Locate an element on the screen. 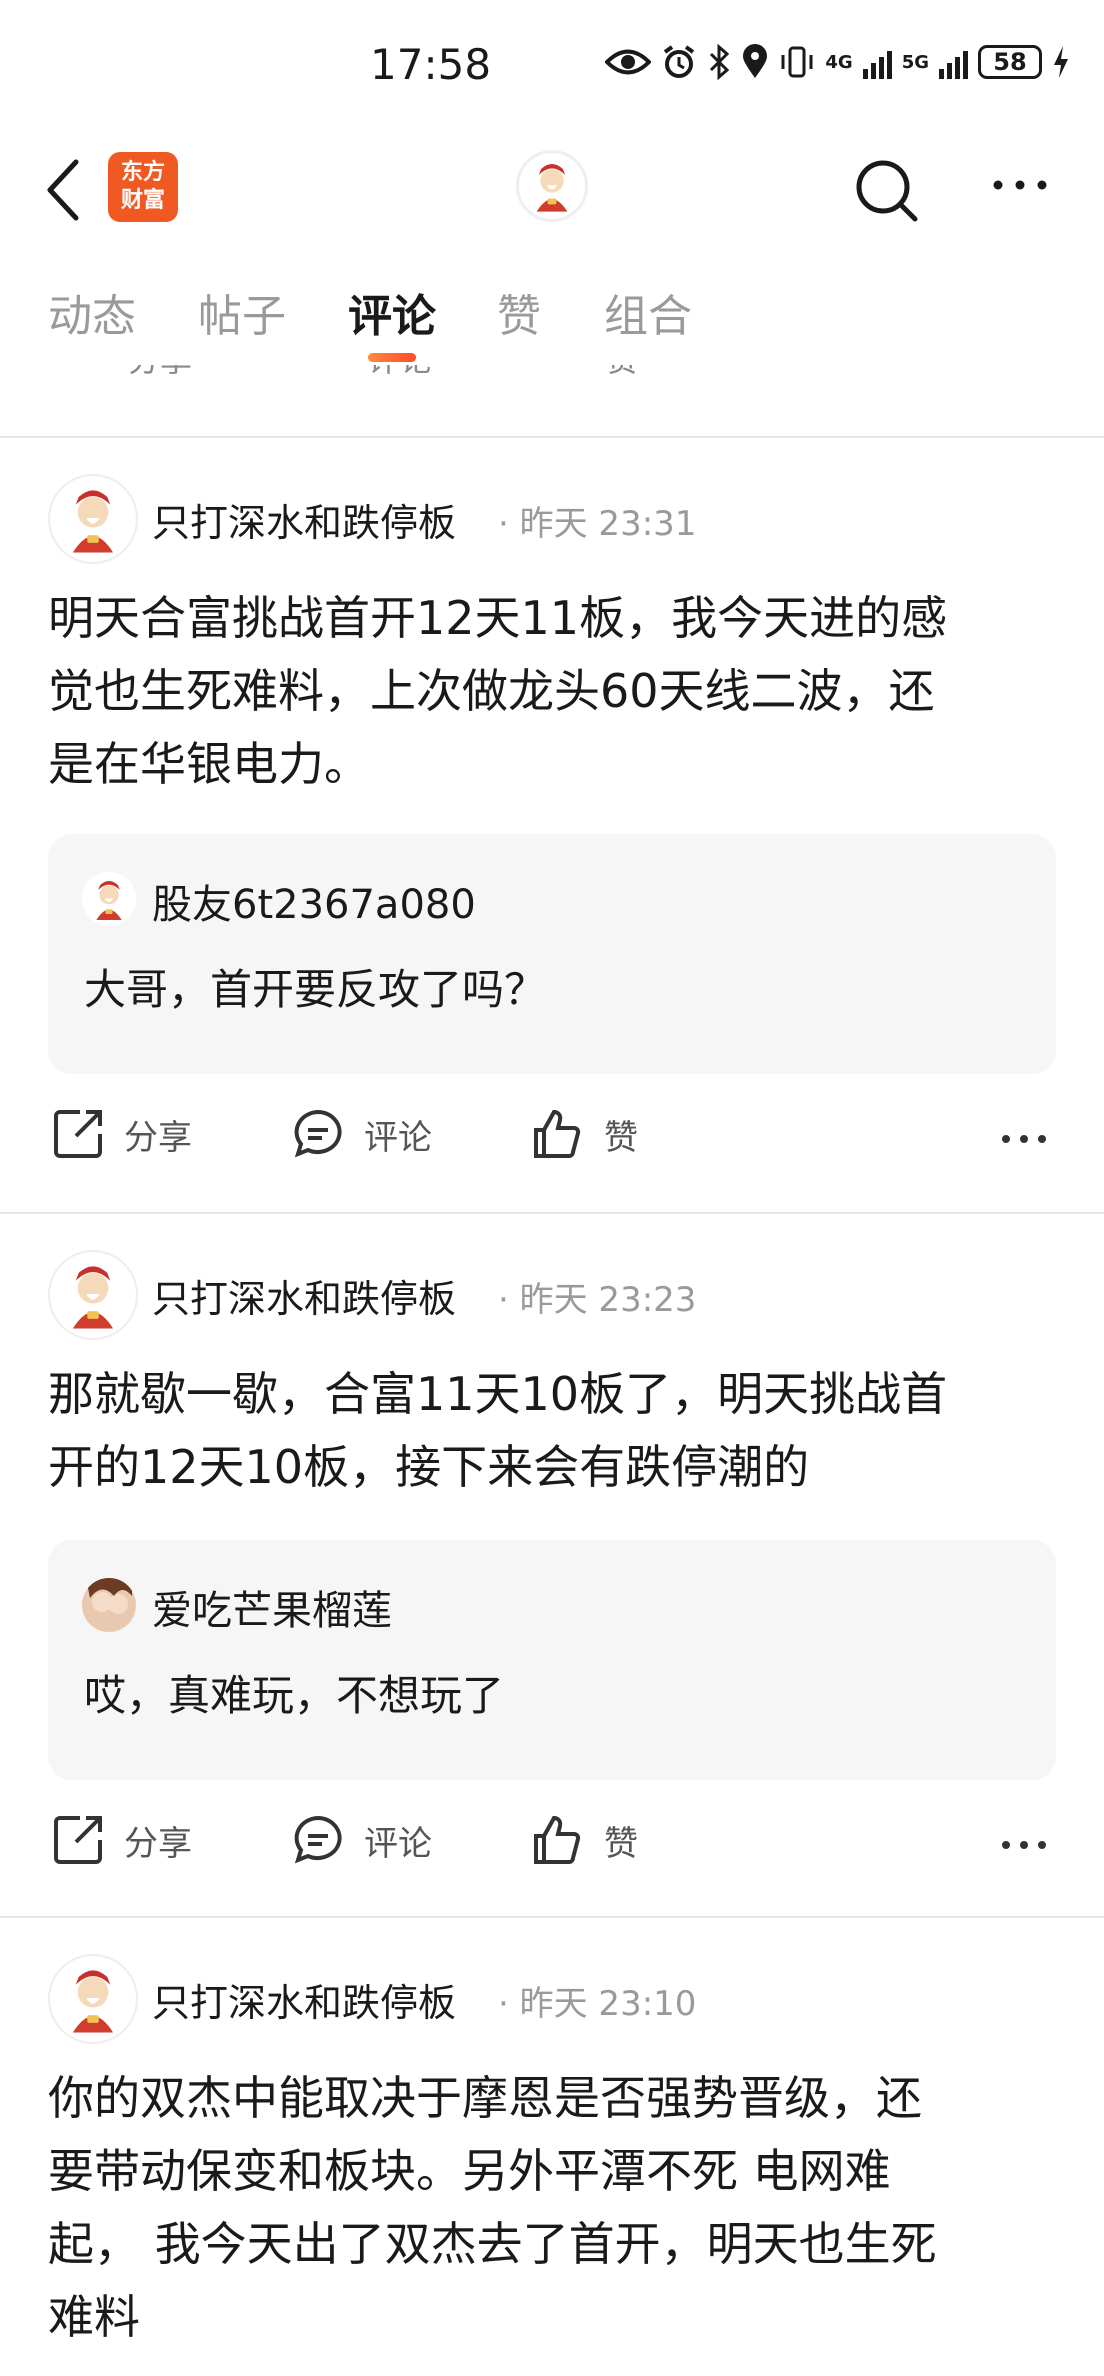  comment-line: 难料 is located at coordinates (94, 2317).